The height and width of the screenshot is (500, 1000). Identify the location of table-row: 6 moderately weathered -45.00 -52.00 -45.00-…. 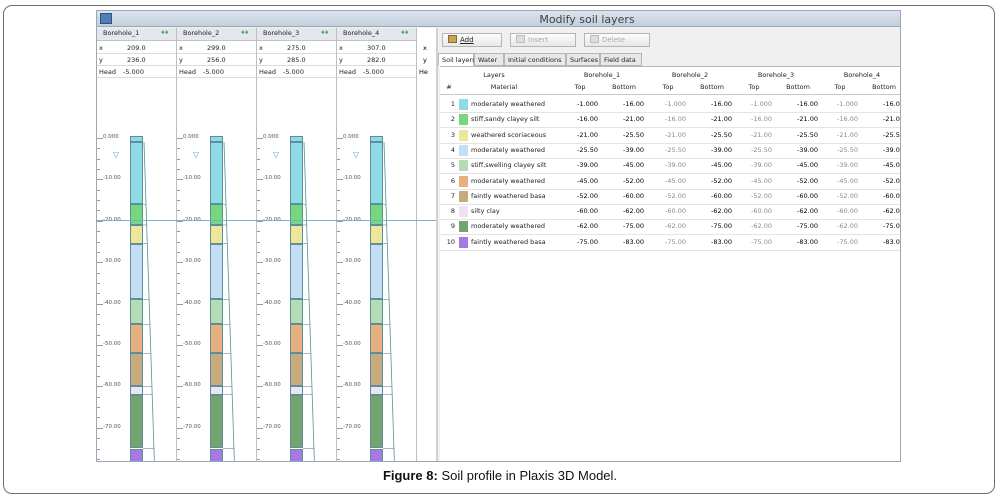
(670, 181).